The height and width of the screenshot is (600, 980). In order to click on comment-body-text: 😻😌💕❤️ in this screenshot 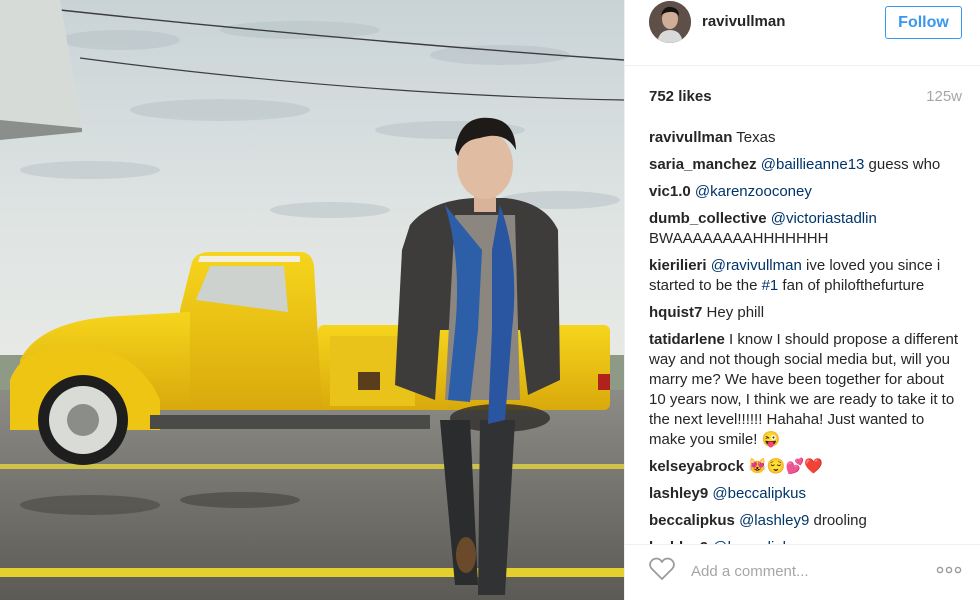, I will do `click(785, 466)`.